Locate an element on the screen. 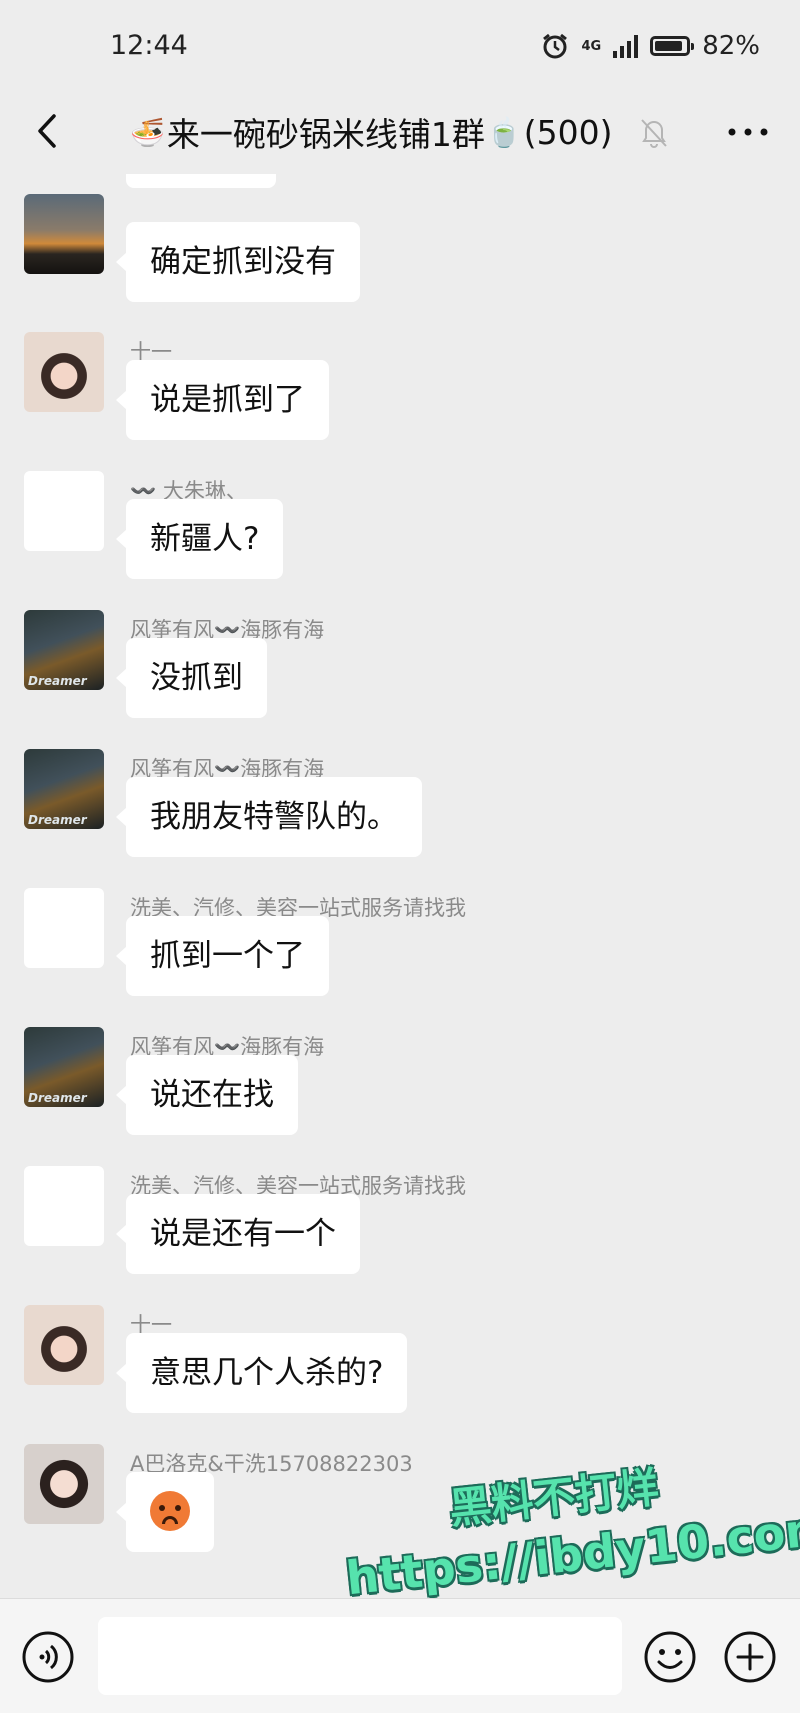  battery-icon is located at coordinates (672, 46).